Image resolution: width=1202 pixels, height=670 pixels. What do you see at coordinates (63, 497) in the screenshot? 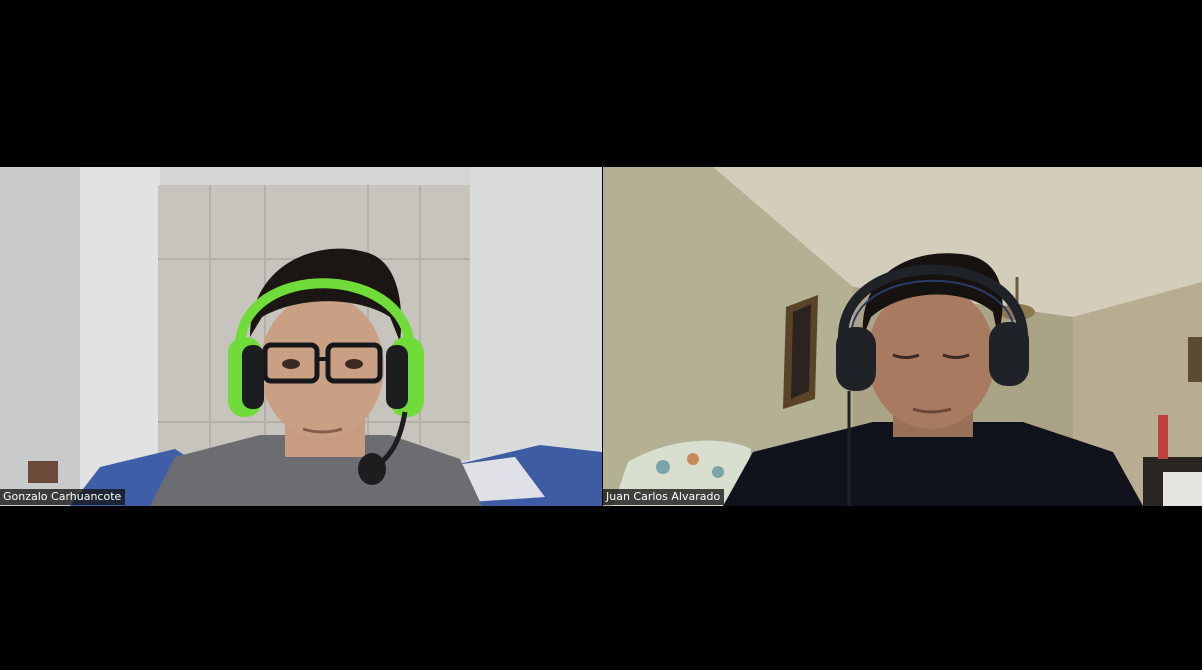
I see `participant-name-label: Gonzalo Carhuancote` at bounding box center [63, 497].